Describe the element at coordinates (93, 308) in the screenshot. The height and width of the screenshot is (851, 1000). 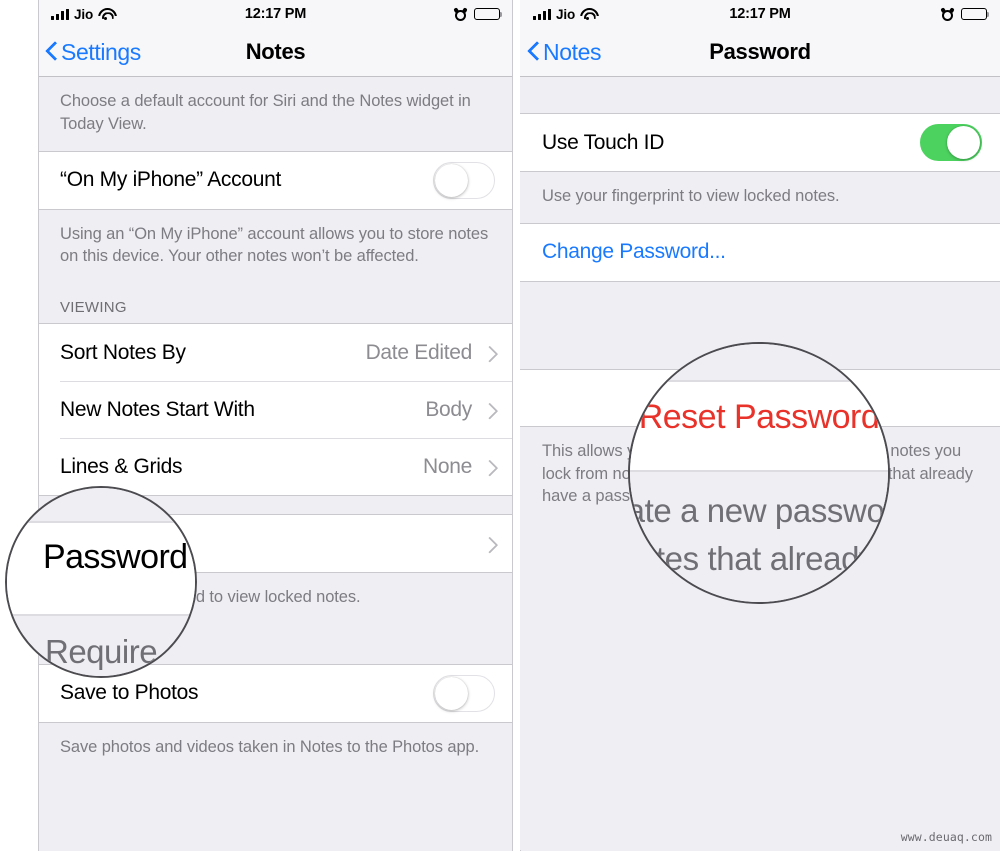
I see `viewing-section-header: VIEWING` at that location.